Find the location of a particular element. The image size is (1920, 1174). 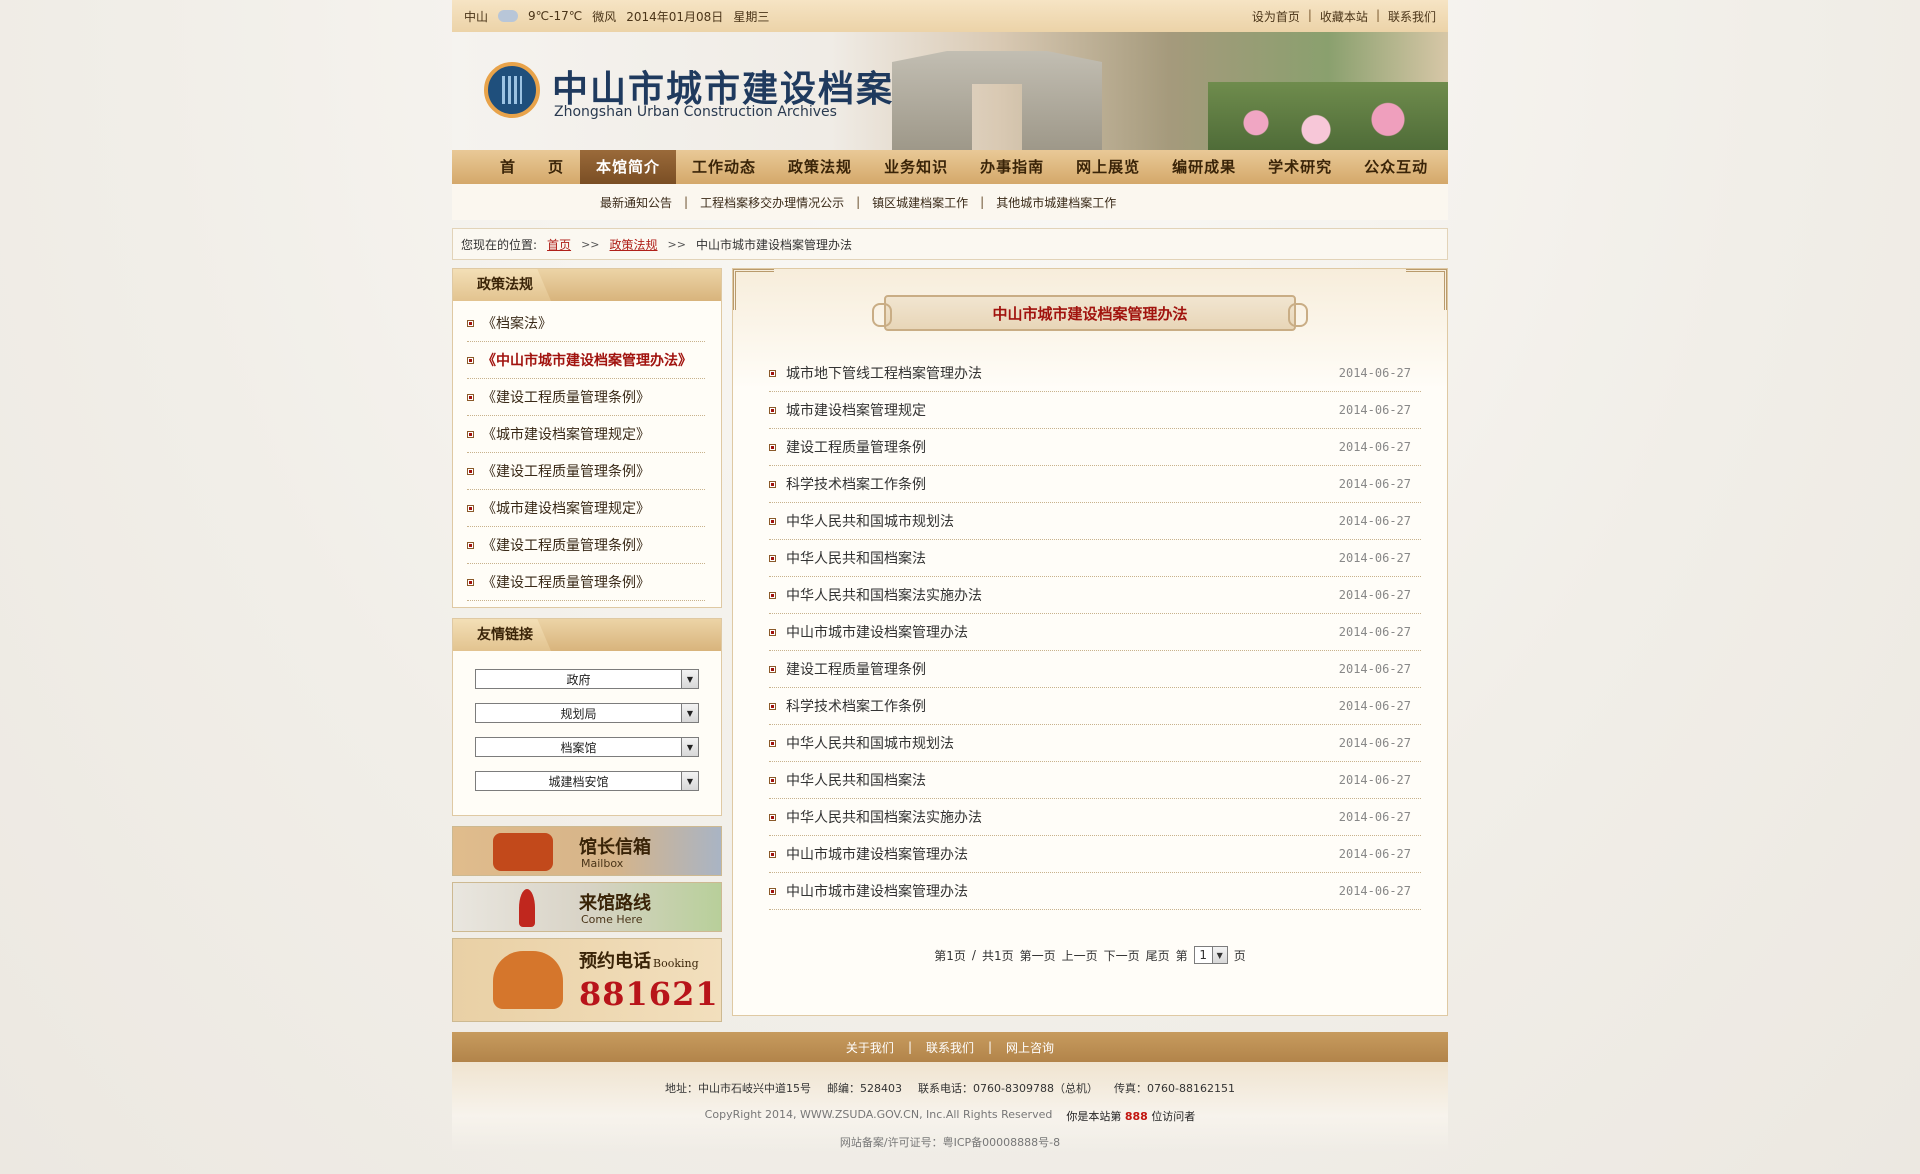

footer-icp: 网站备案/许可证号：粤ICP备00008888号-8 is located at coordinates (950, 1142).